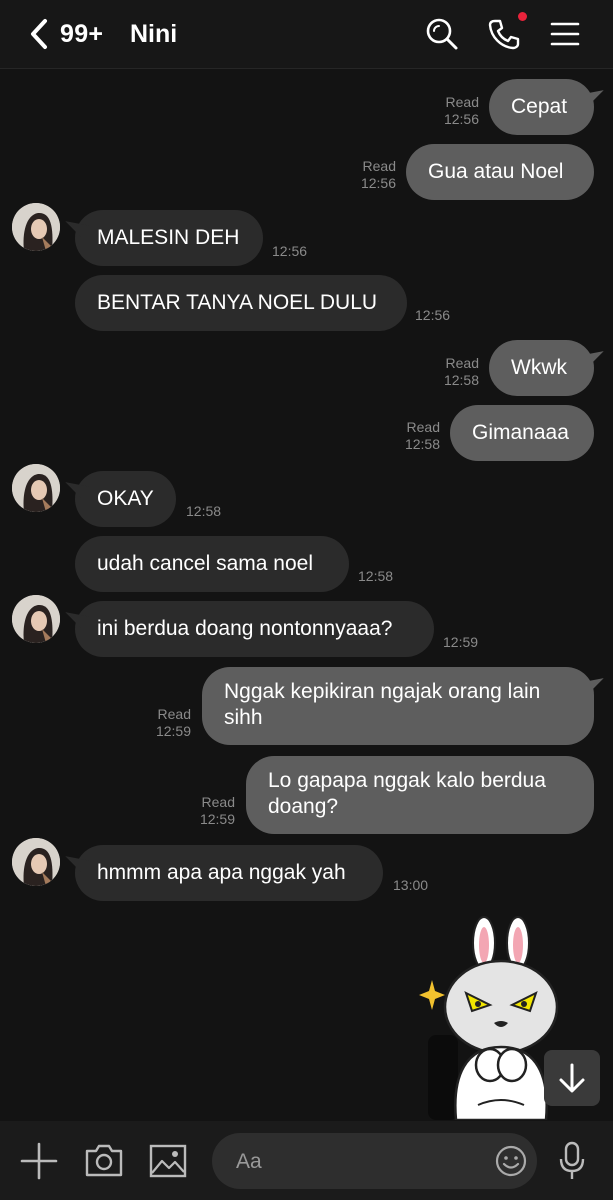 This screenshot has width=613, height=1200. What do you see at coordinates (168, 1161) in the screenshot?
I see `image-icon` at bounding box center [168, 1161].